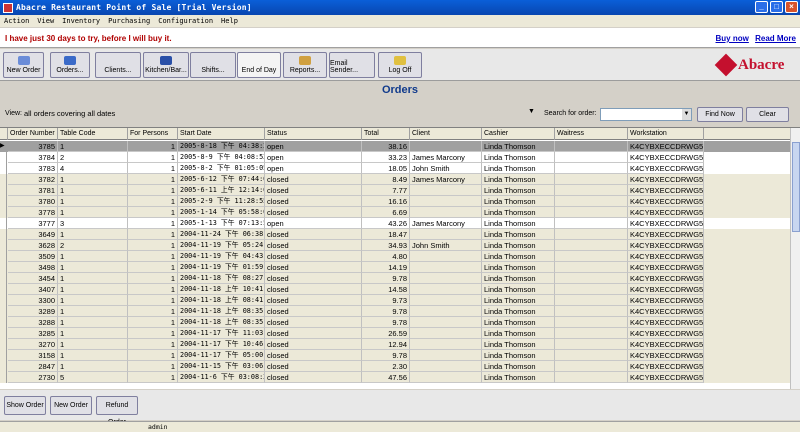 This screenshot has width=800, height=432. I want to click on menu-inventory: Inventory, so click(81, 21).